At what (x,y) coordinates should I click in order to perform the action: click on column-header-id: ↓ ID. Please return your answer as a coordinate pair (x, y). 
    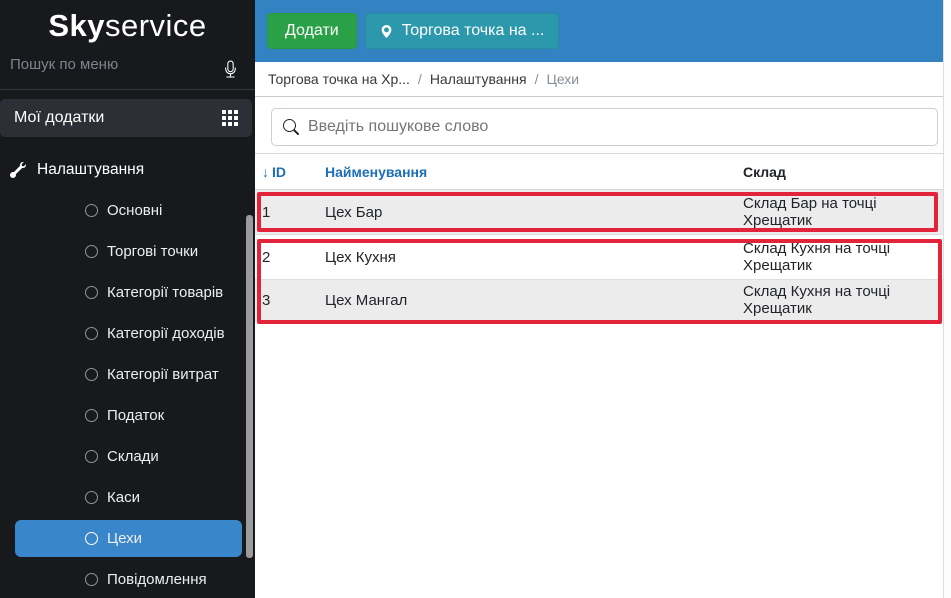
    Looking at the image, I should click on (290, 172).